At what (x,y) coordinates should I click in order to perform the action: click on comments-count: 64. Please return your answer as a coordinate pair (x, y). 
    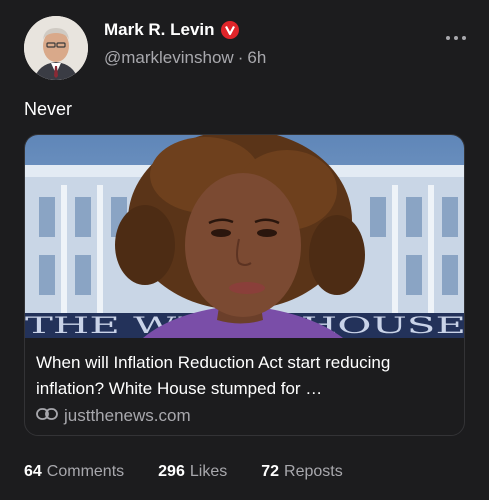
    Looking at the image, I should click on (33, 471).